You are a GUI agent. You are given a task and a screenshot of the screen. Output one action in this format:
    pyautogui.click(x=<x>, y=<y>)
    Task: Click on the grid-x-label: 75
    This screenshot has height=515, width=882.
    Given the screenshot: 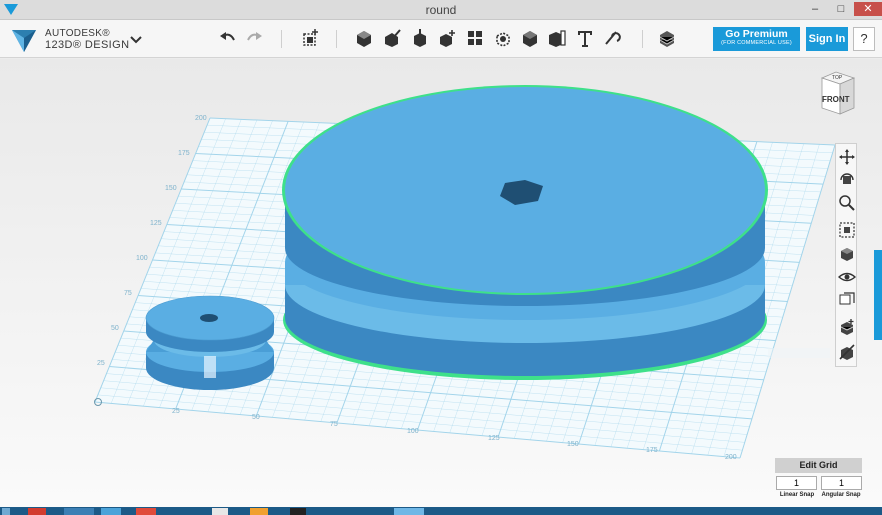 What is the action you would take?
    pyautogui.click(x=334, y=424)
    